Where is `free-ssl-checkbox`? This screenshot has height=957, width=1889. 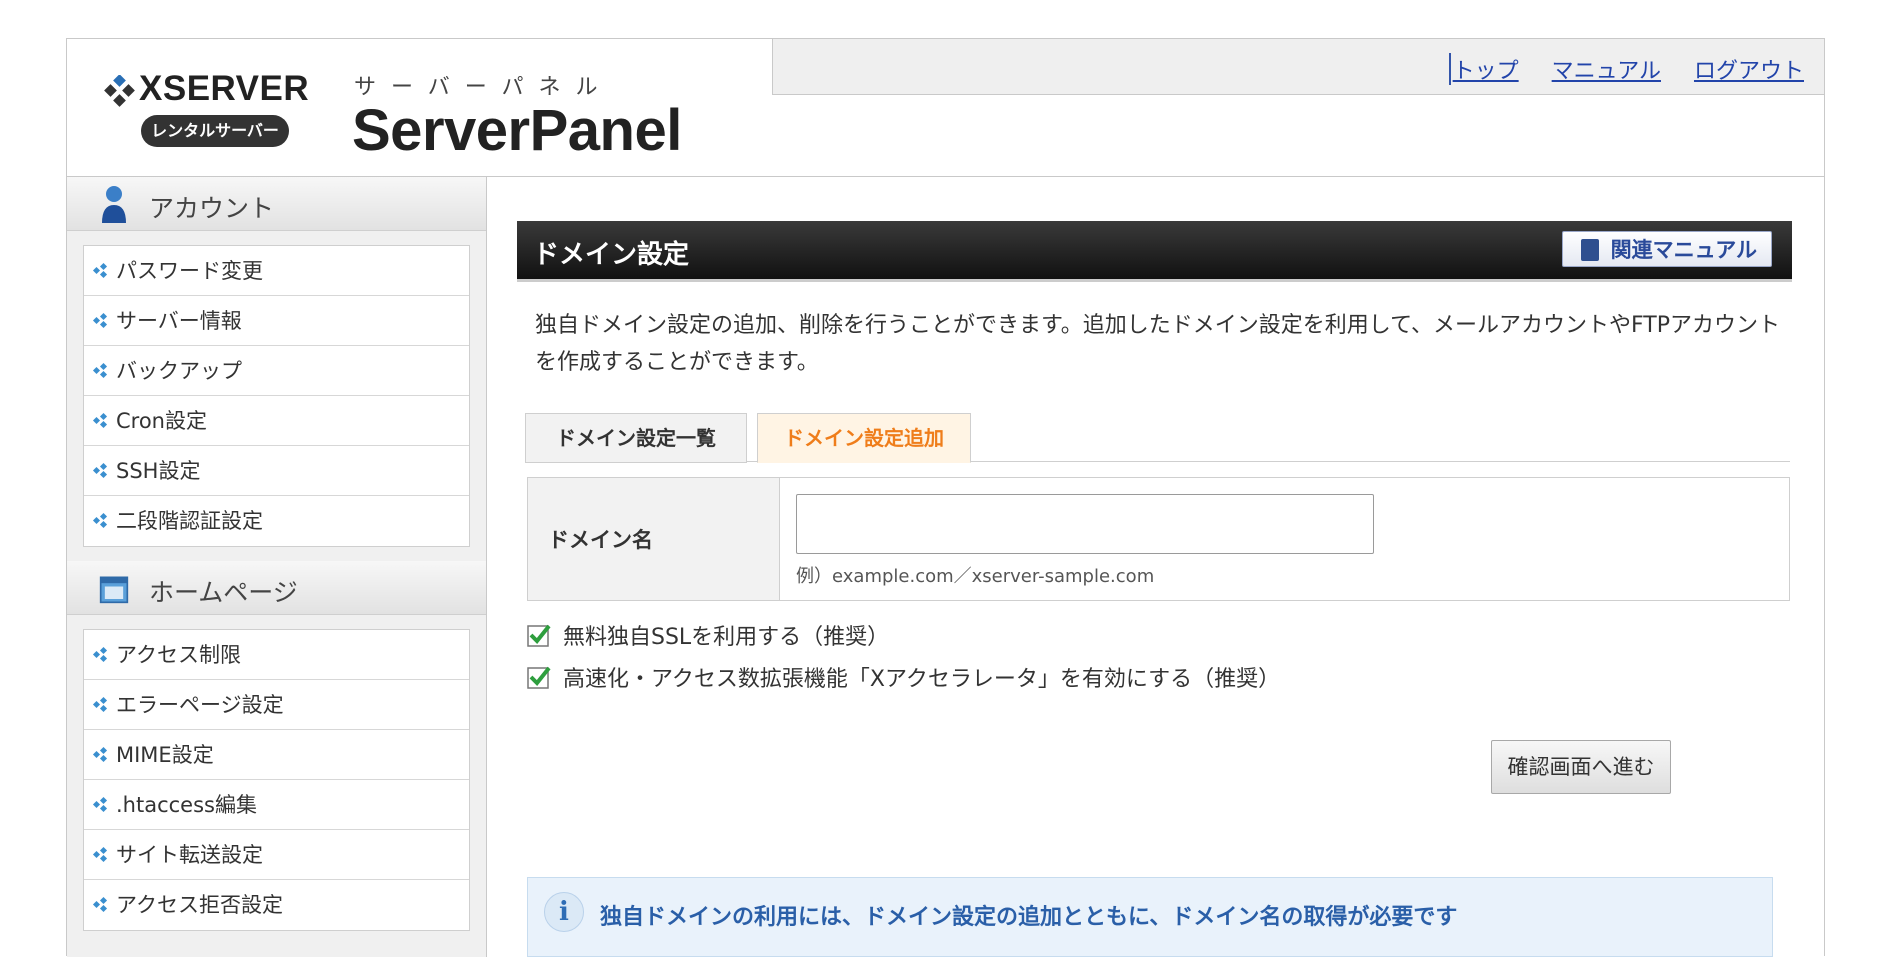
free-ssl-checkbox is located at coordinates (539, 635).